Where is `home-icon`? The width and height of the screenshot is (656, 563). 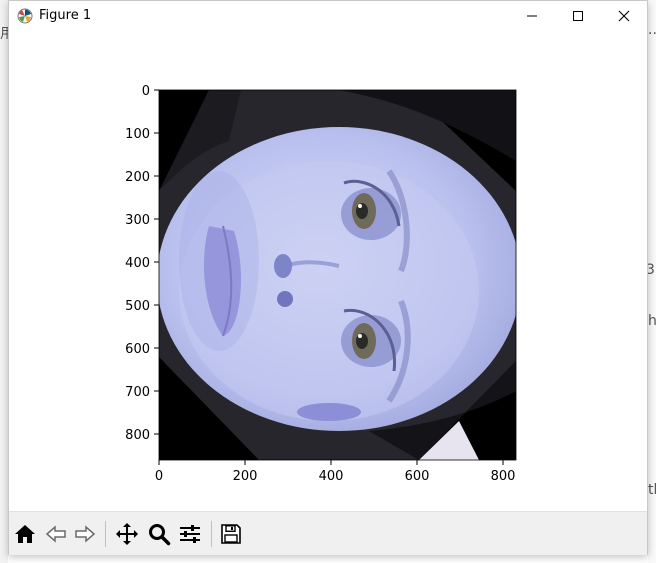
home-icon is located at coordinates (25, 534).